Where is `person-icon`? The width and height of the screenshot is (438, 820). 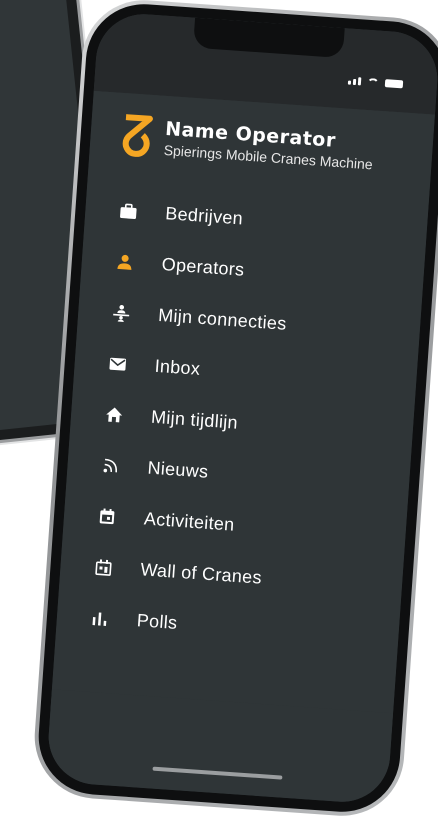 person-icon is located at coordinates (124, 261).